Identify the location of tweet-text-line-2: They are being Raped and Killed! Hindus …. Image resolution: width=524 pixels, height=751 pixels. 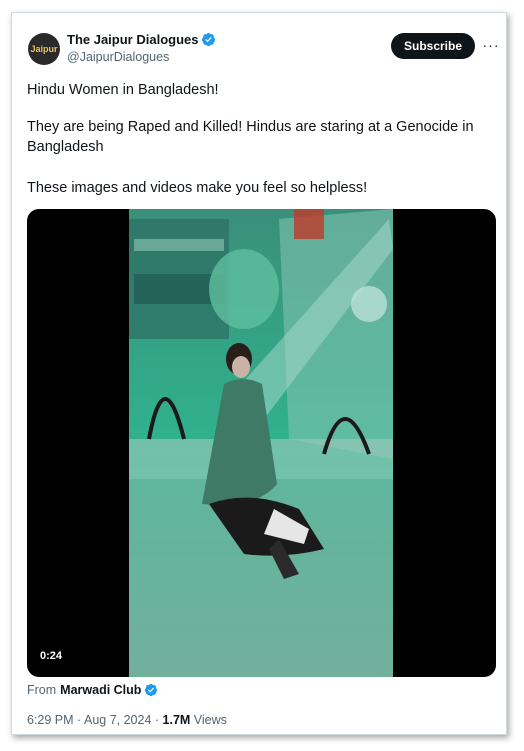
(250, 137).